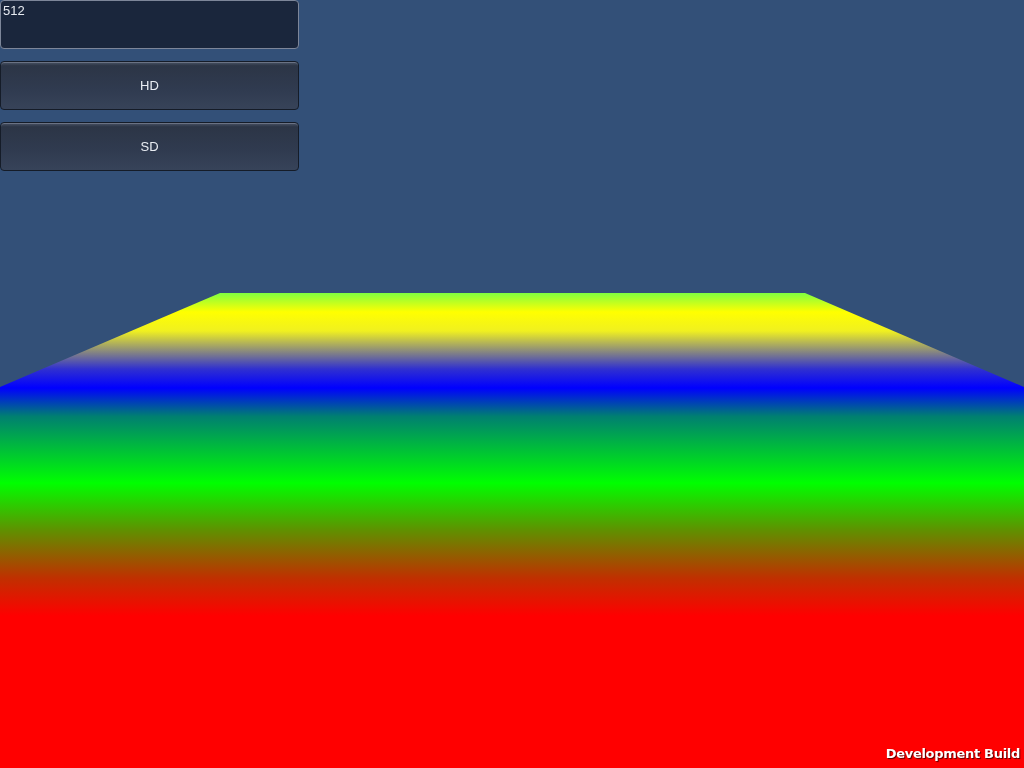  Describe the element at coordinates (149, 85) in the screenshot. I see `resolution-button: HD` at that location.